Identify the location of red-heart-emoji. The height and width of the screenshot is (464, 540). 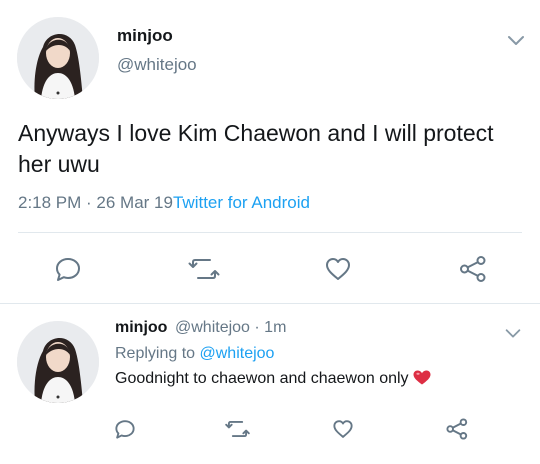
(422, 377).